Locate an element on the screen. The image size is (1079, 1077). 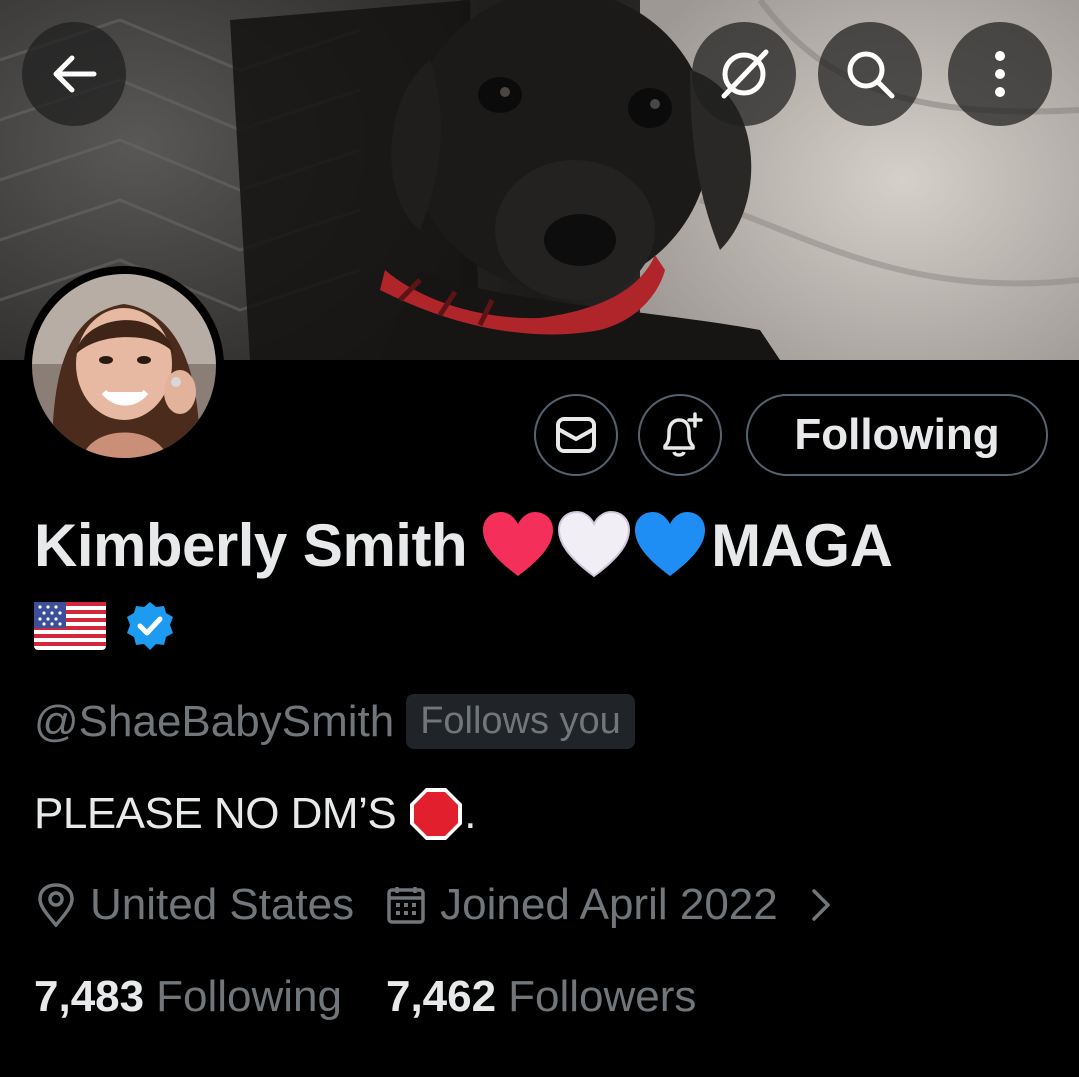
arrow-left-icon is located at coordinates (75, 74).